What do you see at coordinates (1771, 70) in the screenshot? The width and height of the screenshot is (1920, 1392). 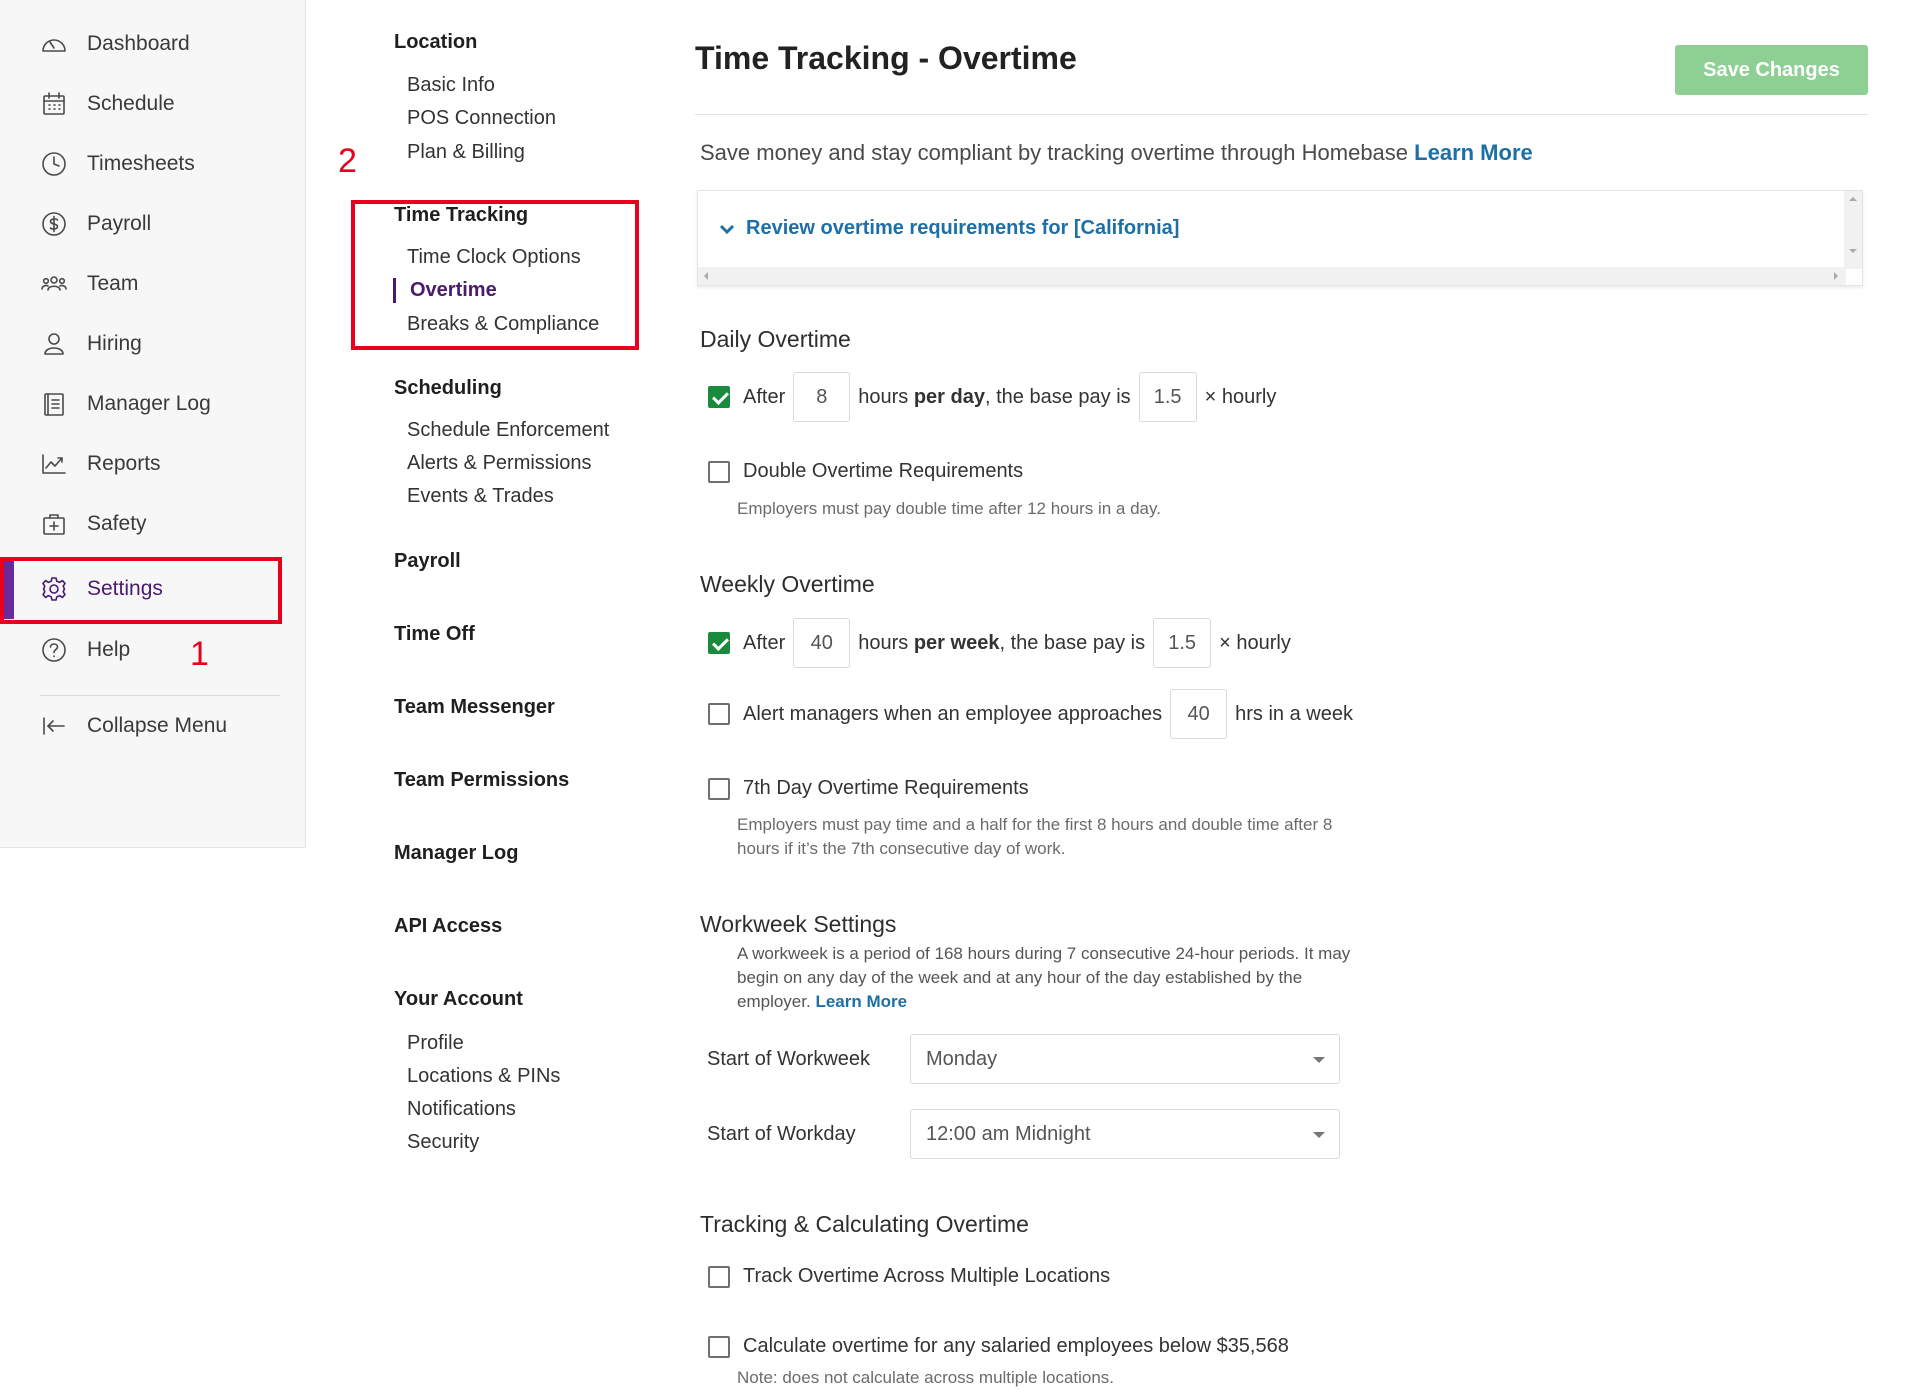 I see `save-changes-button: Save Changes` at bounding box center [1771, 70].